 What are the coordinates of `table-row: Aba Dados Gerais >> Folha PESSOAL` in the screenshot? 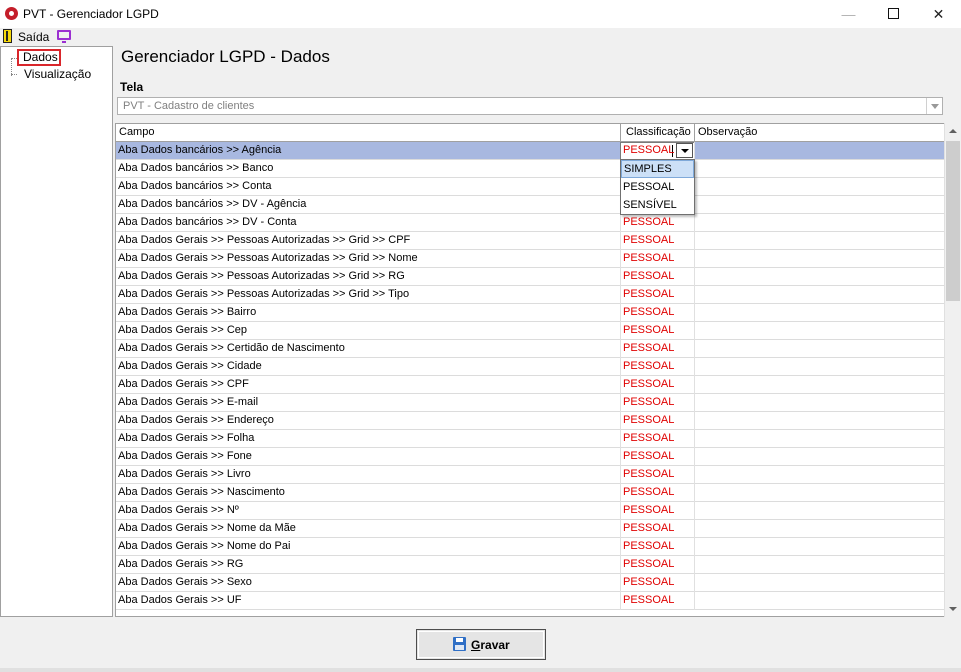 It's located at (530, 439).